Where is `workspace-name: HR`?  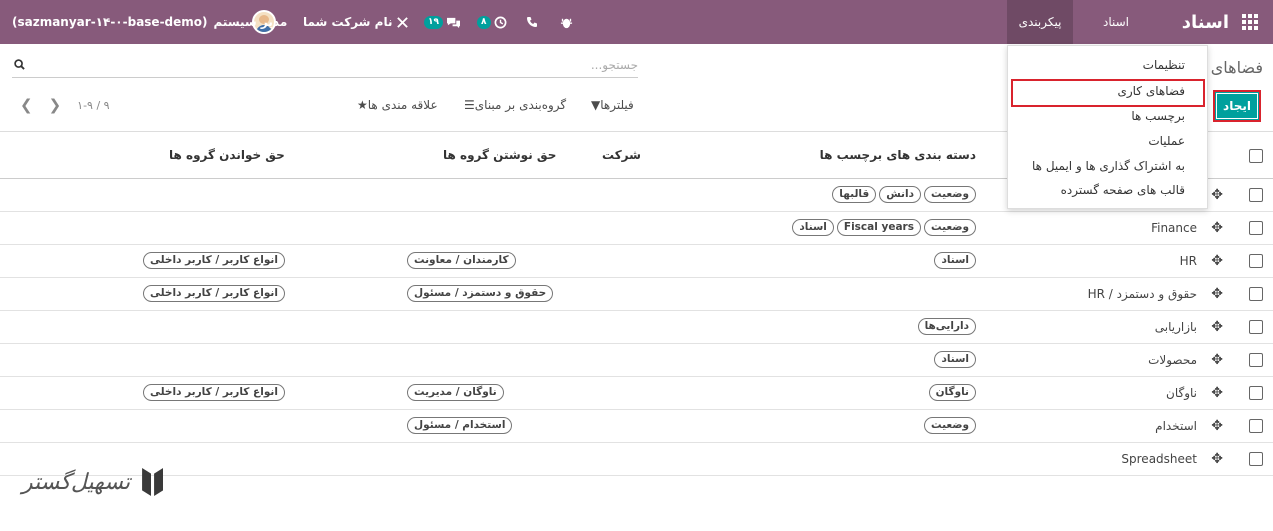
workspace-name: HR is located at coordinates (1188, 261).